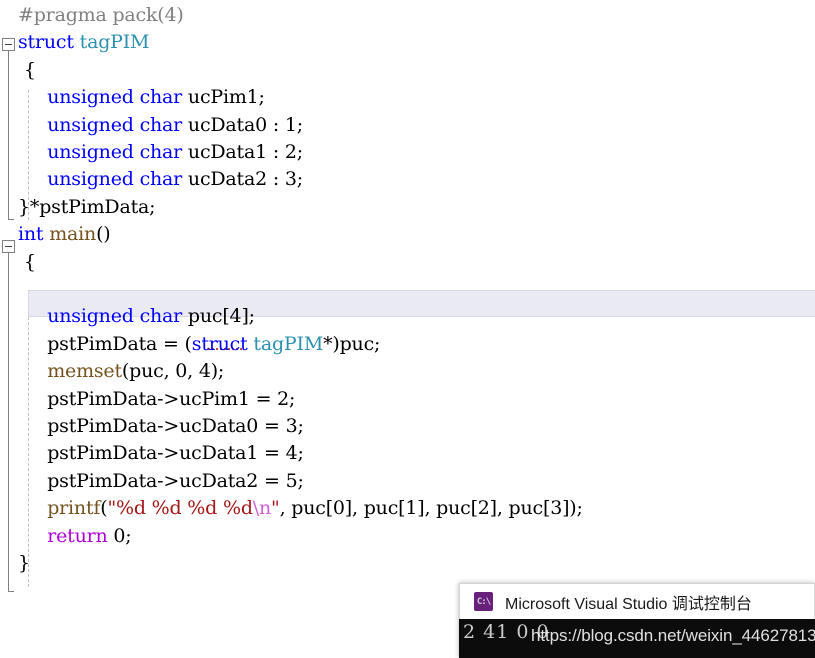 The image size is (815, 658). What do you see at coordinates (84, 371) in the screenshot?
I see `code-token-fn: memset` at bounding box center [84, 371].